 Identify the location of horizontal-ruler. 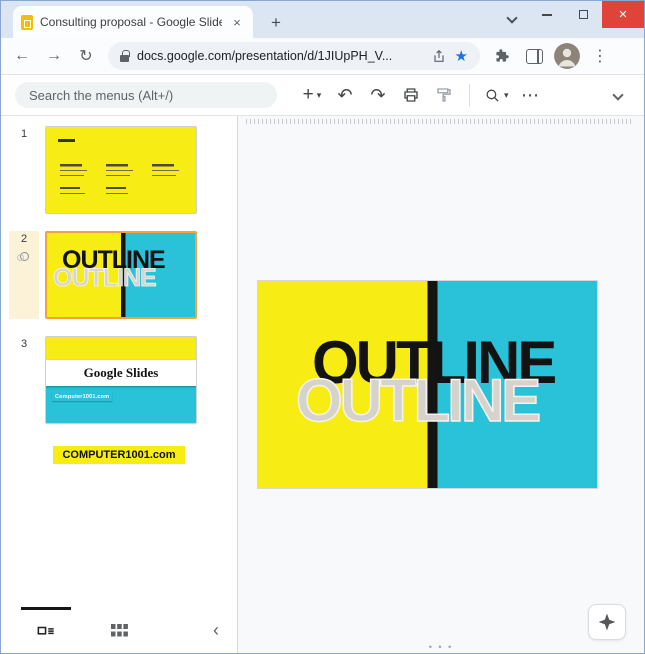
(440, 121).